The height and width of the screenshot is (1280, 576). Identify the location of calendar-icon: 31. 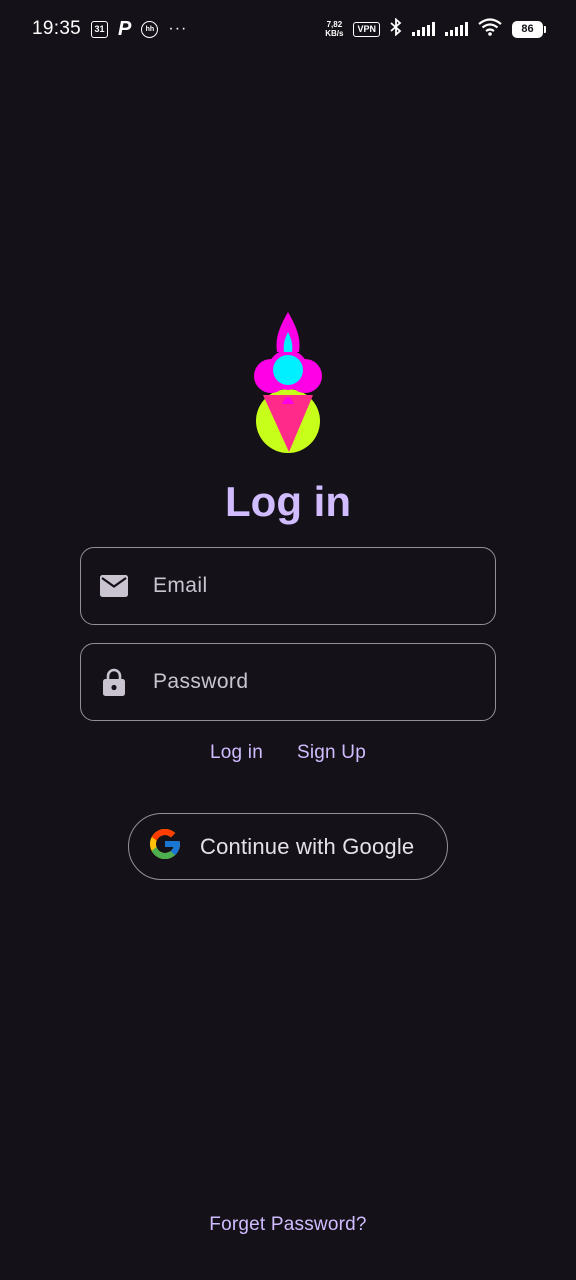
(100, 29).